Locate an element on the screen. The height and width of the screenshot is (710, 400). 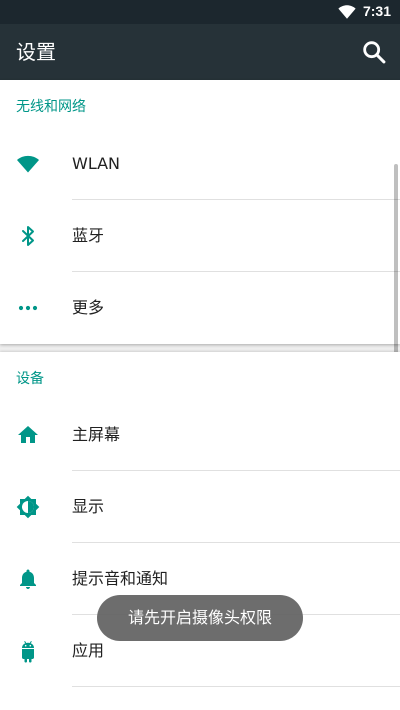
brightness-icon is located at coordinates (28, 507).